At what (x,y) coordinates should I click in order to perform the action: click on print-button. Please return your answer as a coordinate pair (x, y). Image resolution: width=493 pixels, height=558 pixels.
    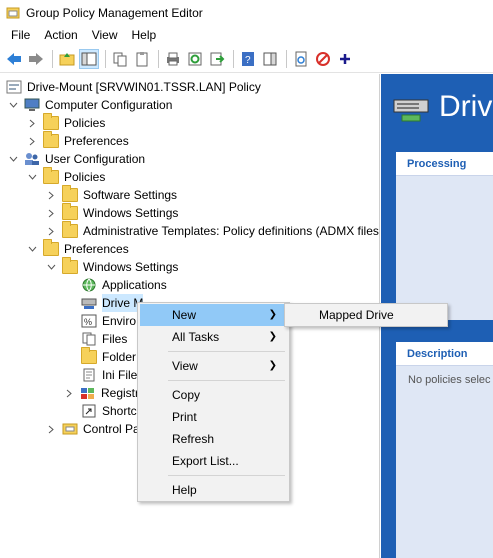
    Looking at the image, I should click on (173, 59).